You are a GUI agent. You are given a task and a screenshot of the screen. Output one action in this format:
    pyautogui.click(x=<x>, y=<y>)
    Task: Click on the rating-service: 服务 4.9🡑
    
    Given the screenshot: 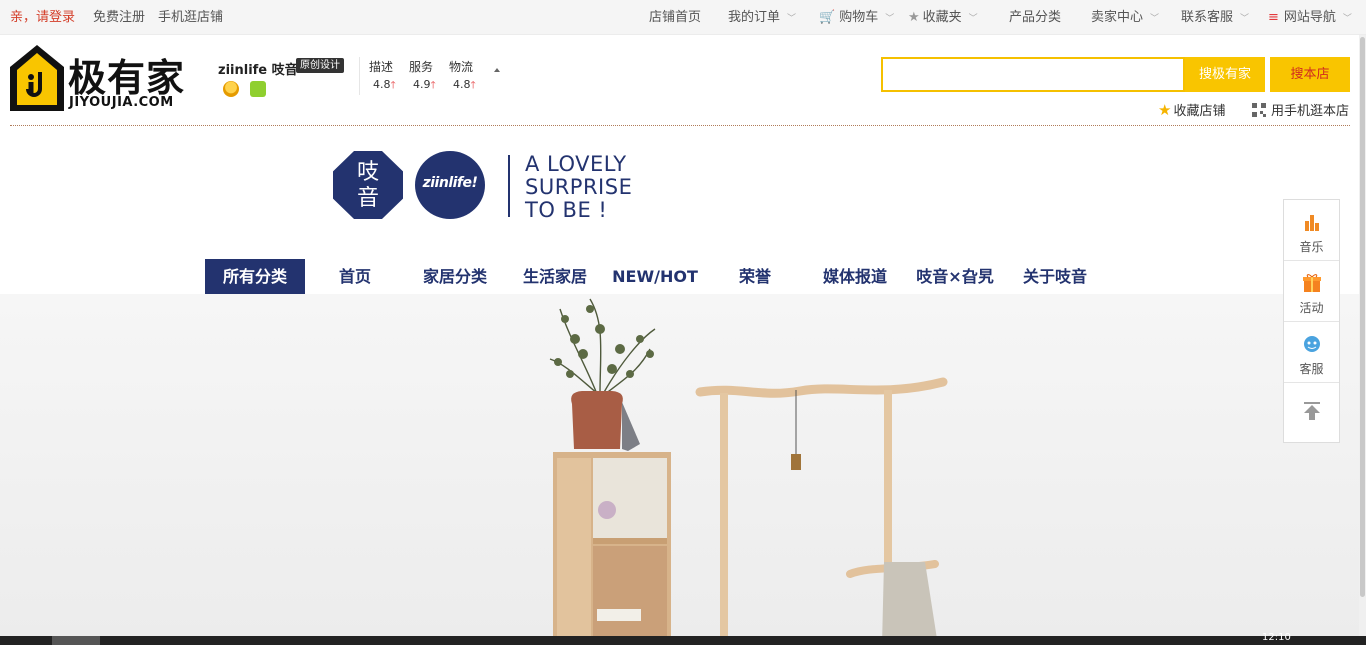 What is the action you would take?
    pyautogui.click(x=429, y=76)
    